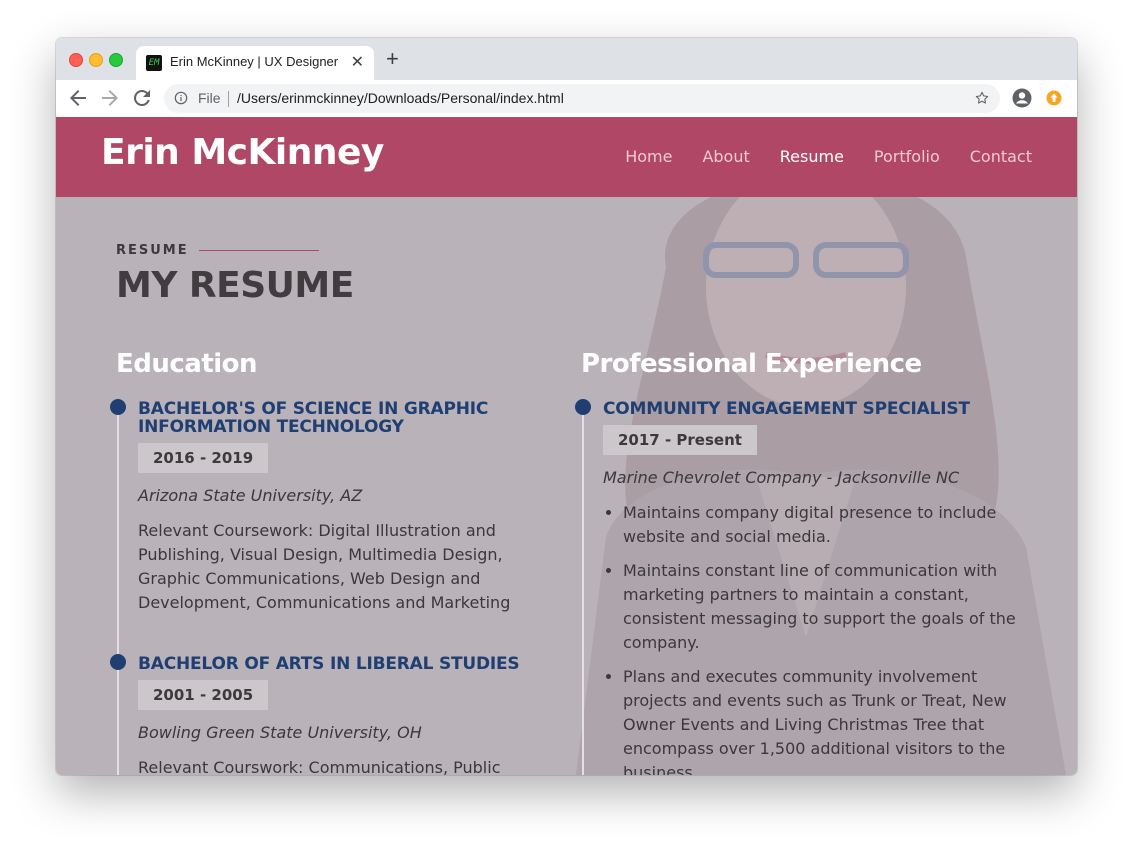 The image size is (1133, 850). I want to click on degree-title: BACHELOR OF ARTS IN LIBERAL STUDIES, so click(329, 664).